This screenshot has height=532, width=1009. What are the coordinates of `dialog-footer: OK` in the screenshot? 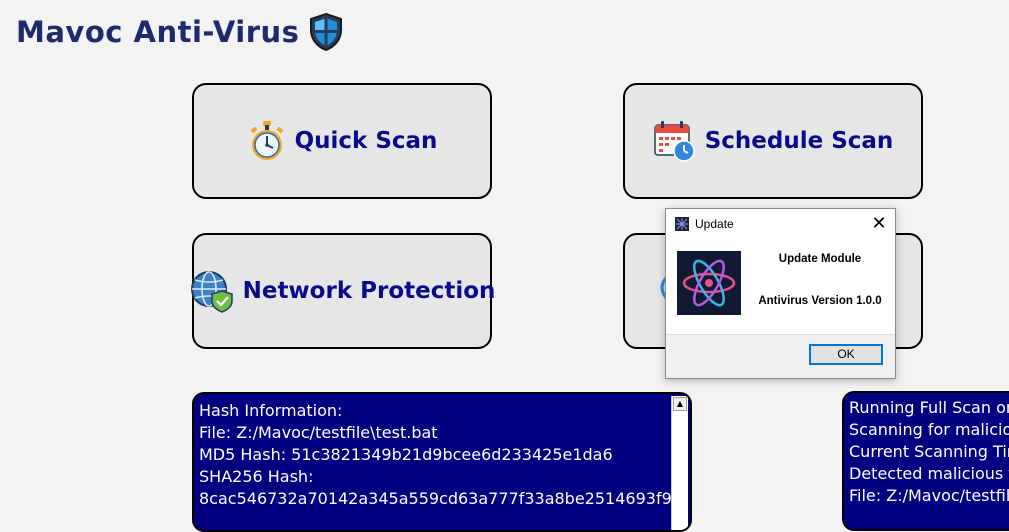 It's located at (780, 356).